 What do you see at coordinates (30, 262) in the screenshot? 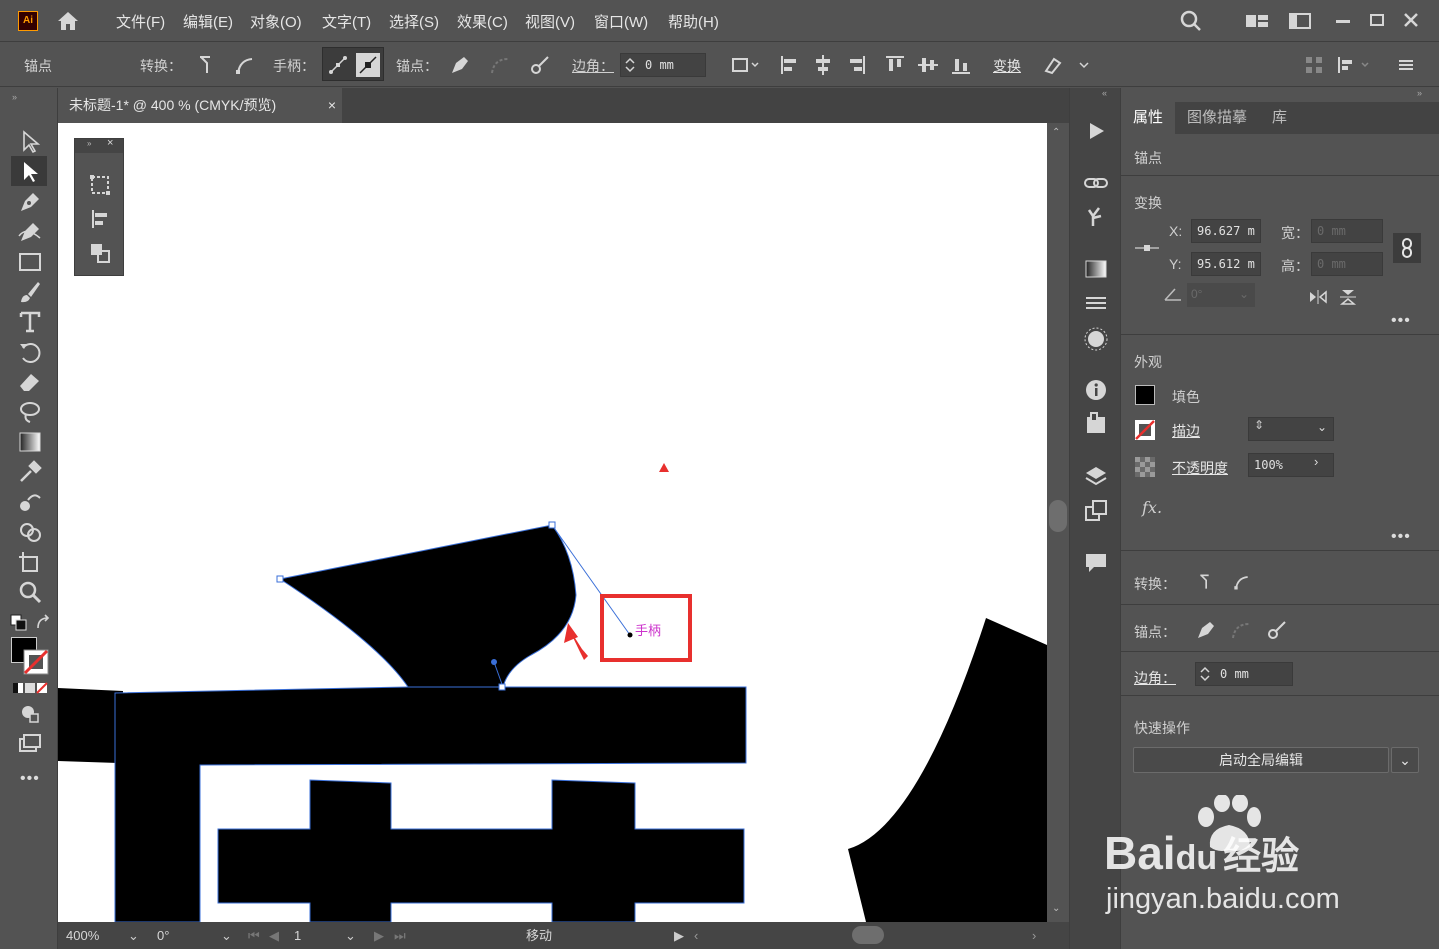
I see `rectangle-tool-icon` at bounding box center [30, 262].